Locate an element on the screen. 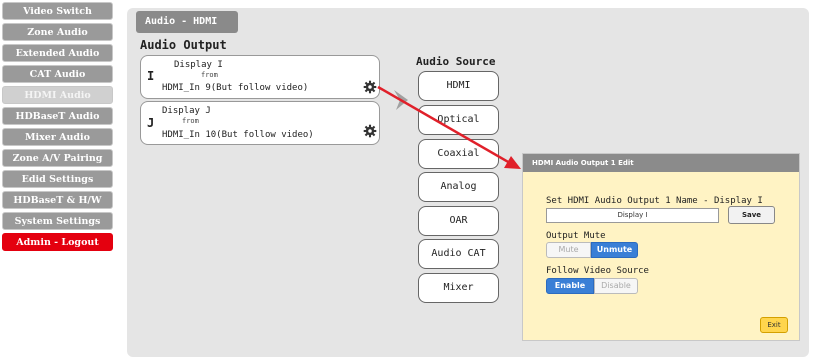 The height and width of the screenshot is (359, 817). follow-toggle-enable: Enable is located at coordinates (570, 286).